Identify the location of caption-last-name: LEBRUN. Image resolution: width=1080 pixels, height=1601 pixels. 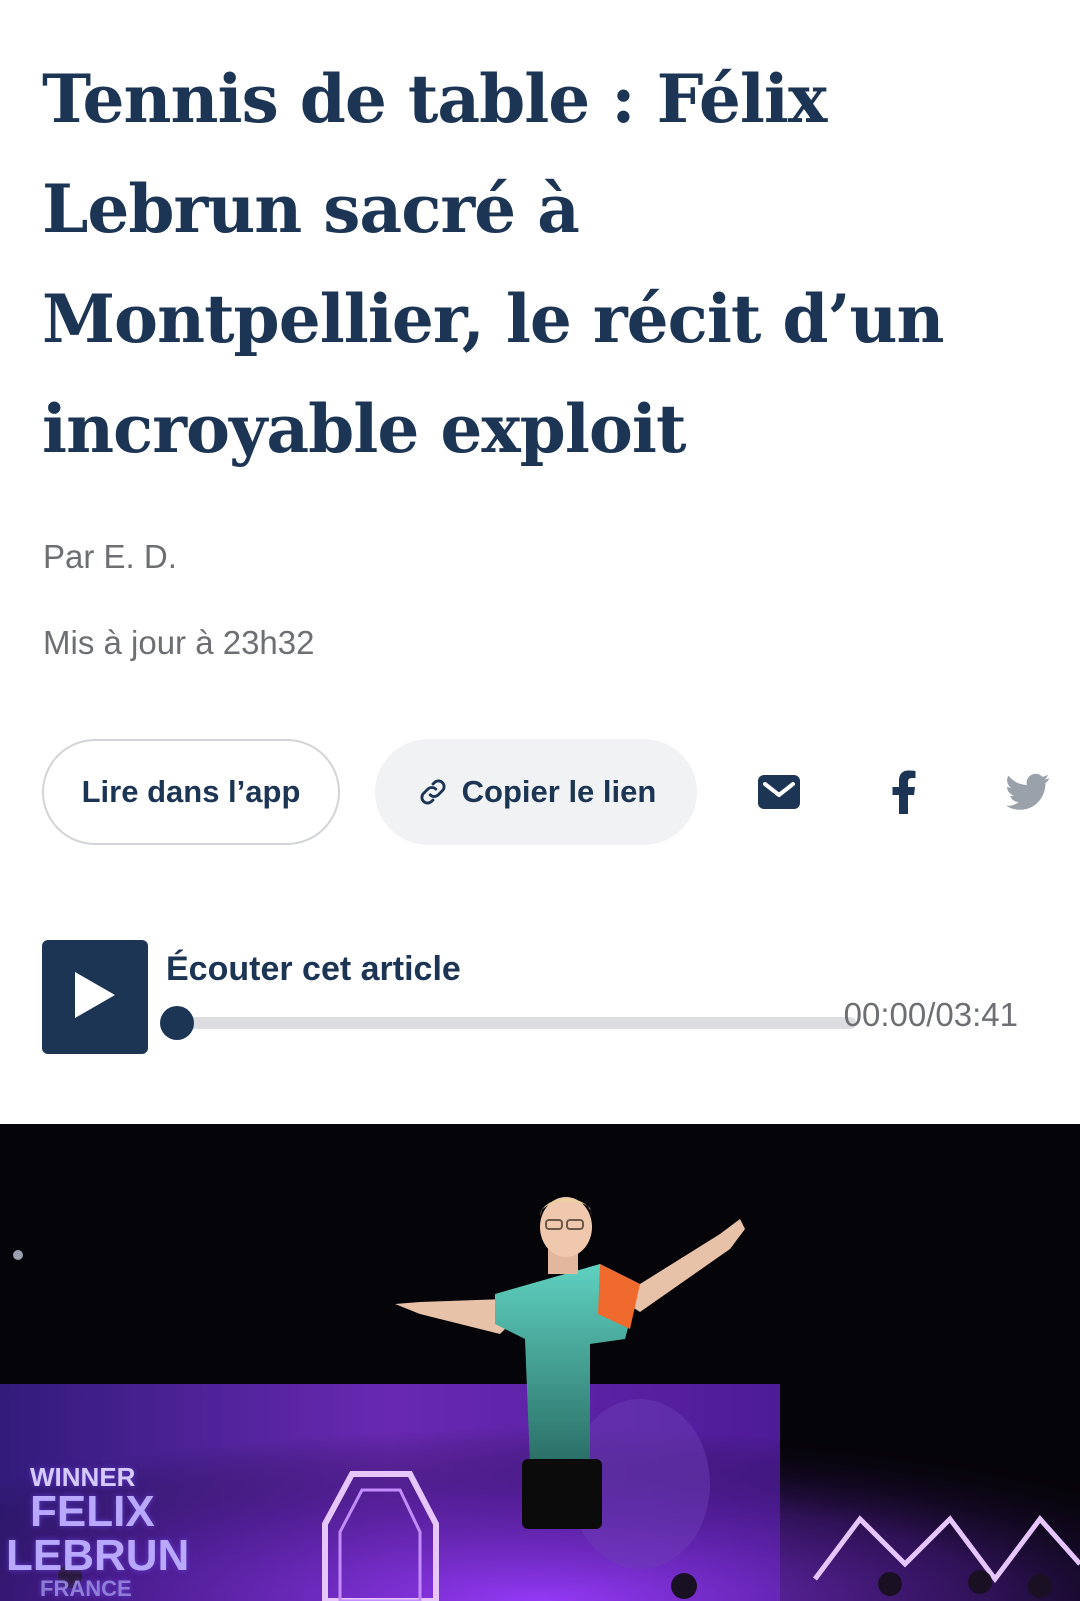
(98, 1555).